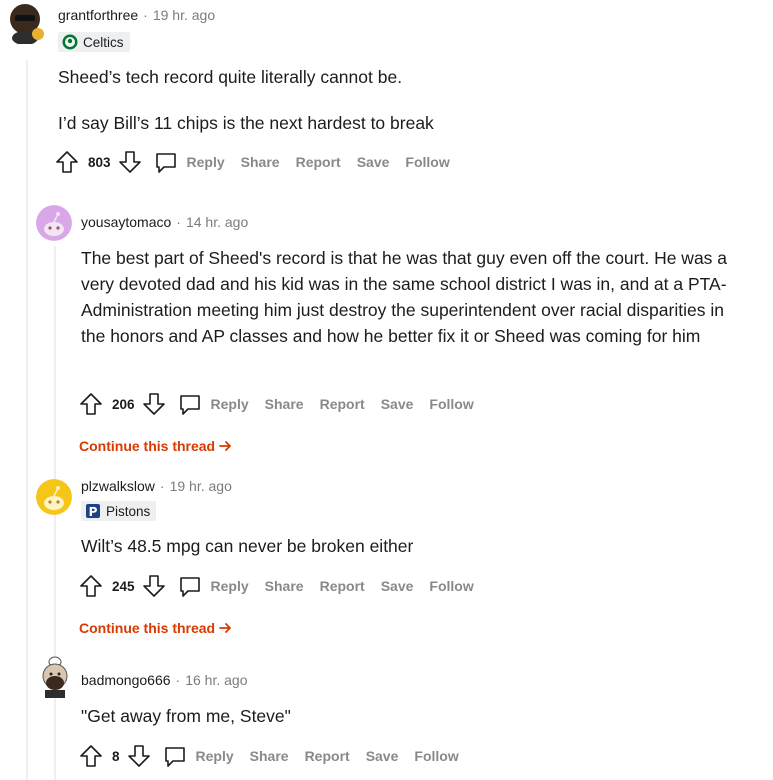  What do you see at coordinates (103, 42) in the screenshot?
I see `flair-label: Celtics` at bounding box center [103, 42].